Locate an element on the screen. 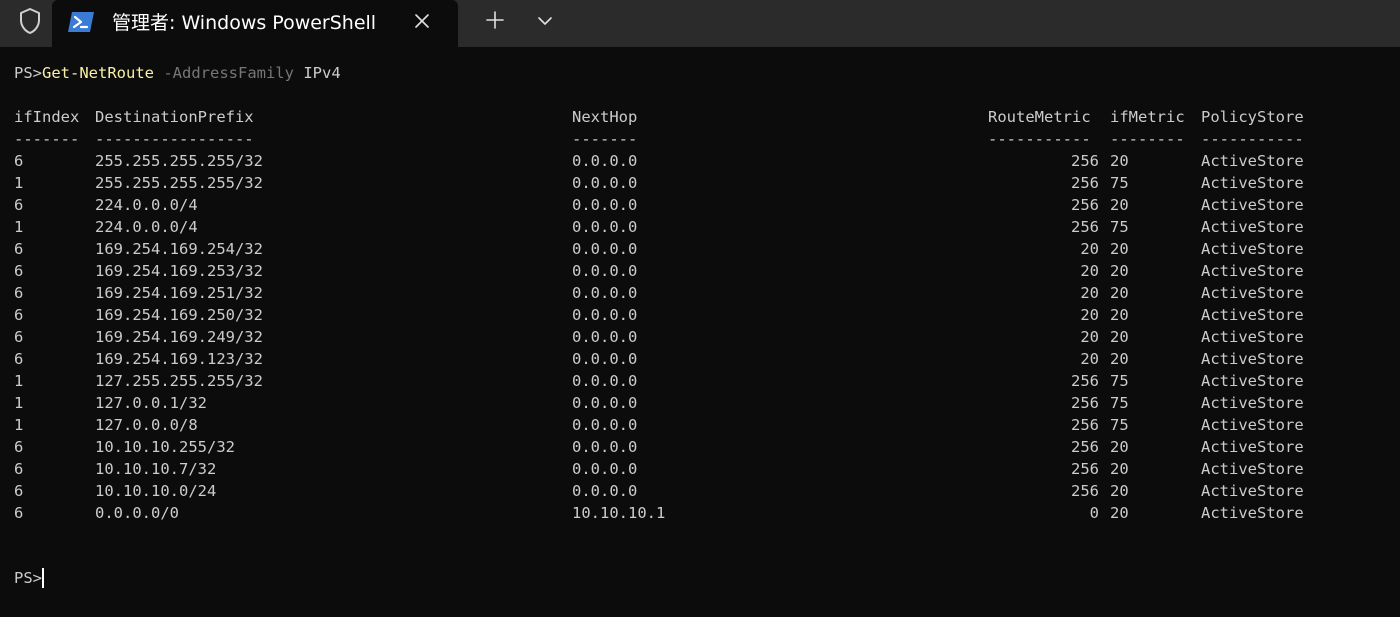 This screenshot has width=1400, height=617. tab-close-button is located at coordinates (422, 23).